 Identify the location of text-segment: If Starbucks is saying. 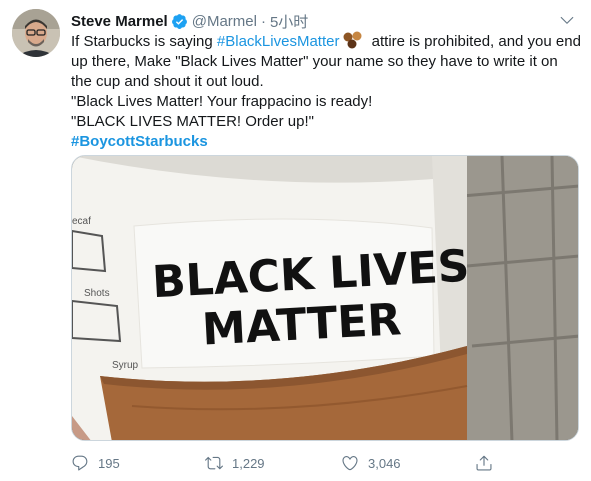
(144, 41).